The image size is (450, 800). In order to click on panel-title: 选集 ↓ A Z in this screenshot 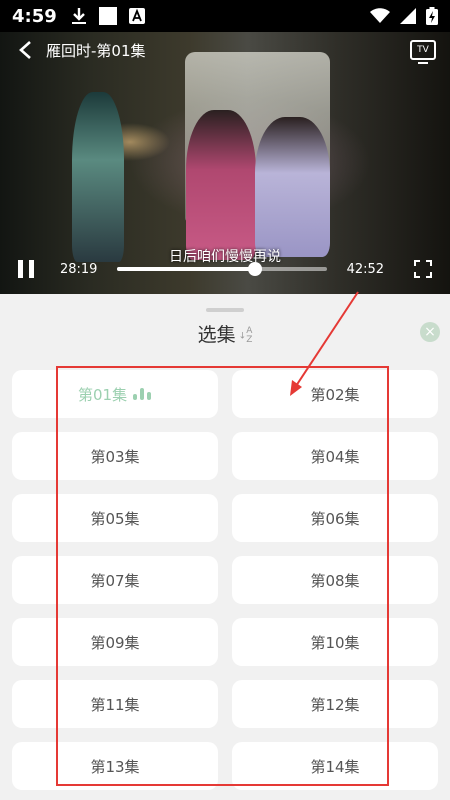, I will do `click(225, 333)`.